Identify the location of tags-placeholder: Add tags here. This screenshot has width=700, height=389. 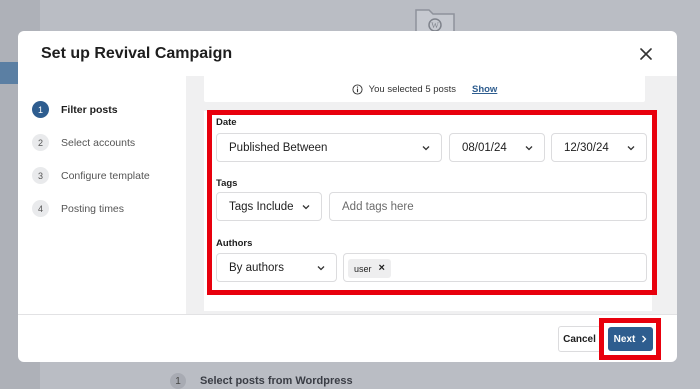
(378, 206).